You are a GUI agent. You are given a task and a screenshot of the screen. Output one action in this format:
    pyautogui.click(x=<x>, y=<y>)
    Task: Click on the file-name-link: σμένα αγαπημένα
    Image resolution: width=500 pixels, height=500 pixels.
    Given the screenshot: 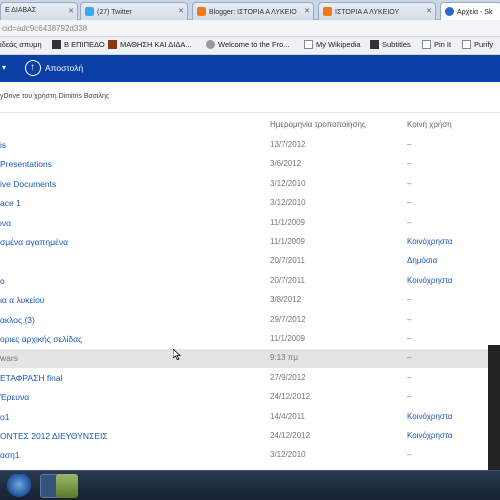 What is the action you would take?
    pyautogui.click(x=34, y=242)
    